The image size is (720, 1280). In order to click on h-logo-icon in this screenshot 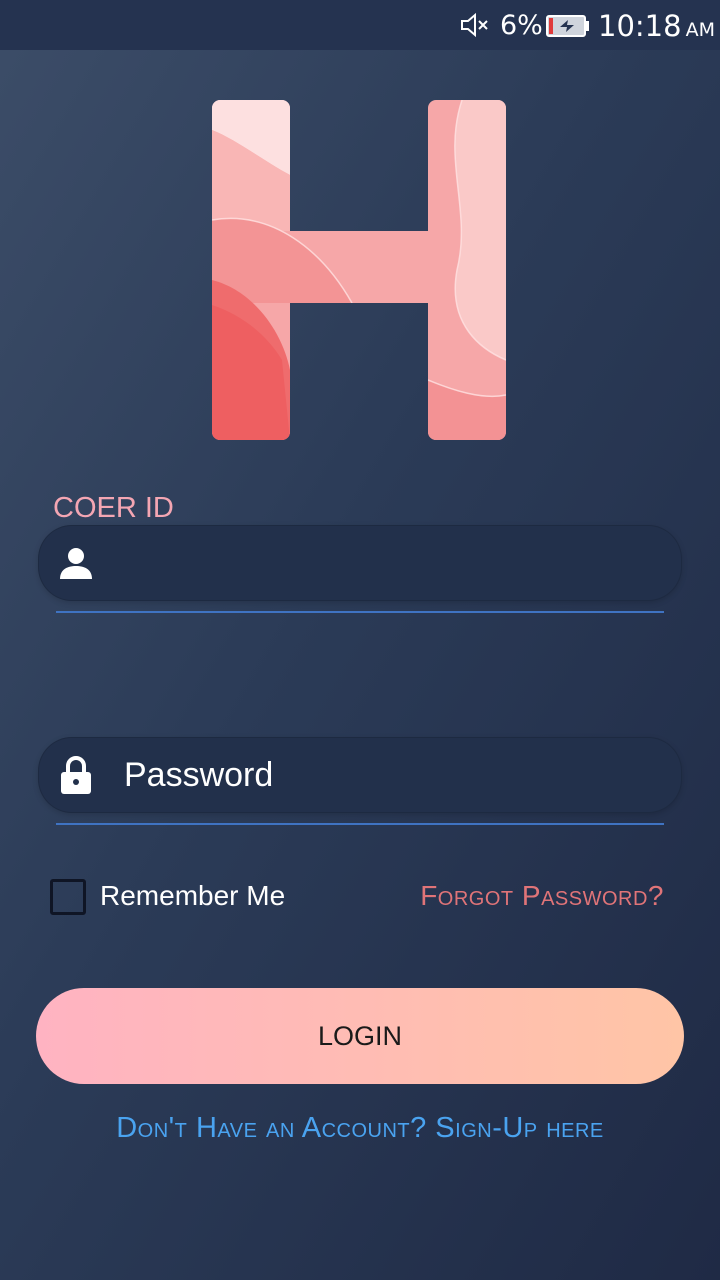, I will do `click(359, 270)`.